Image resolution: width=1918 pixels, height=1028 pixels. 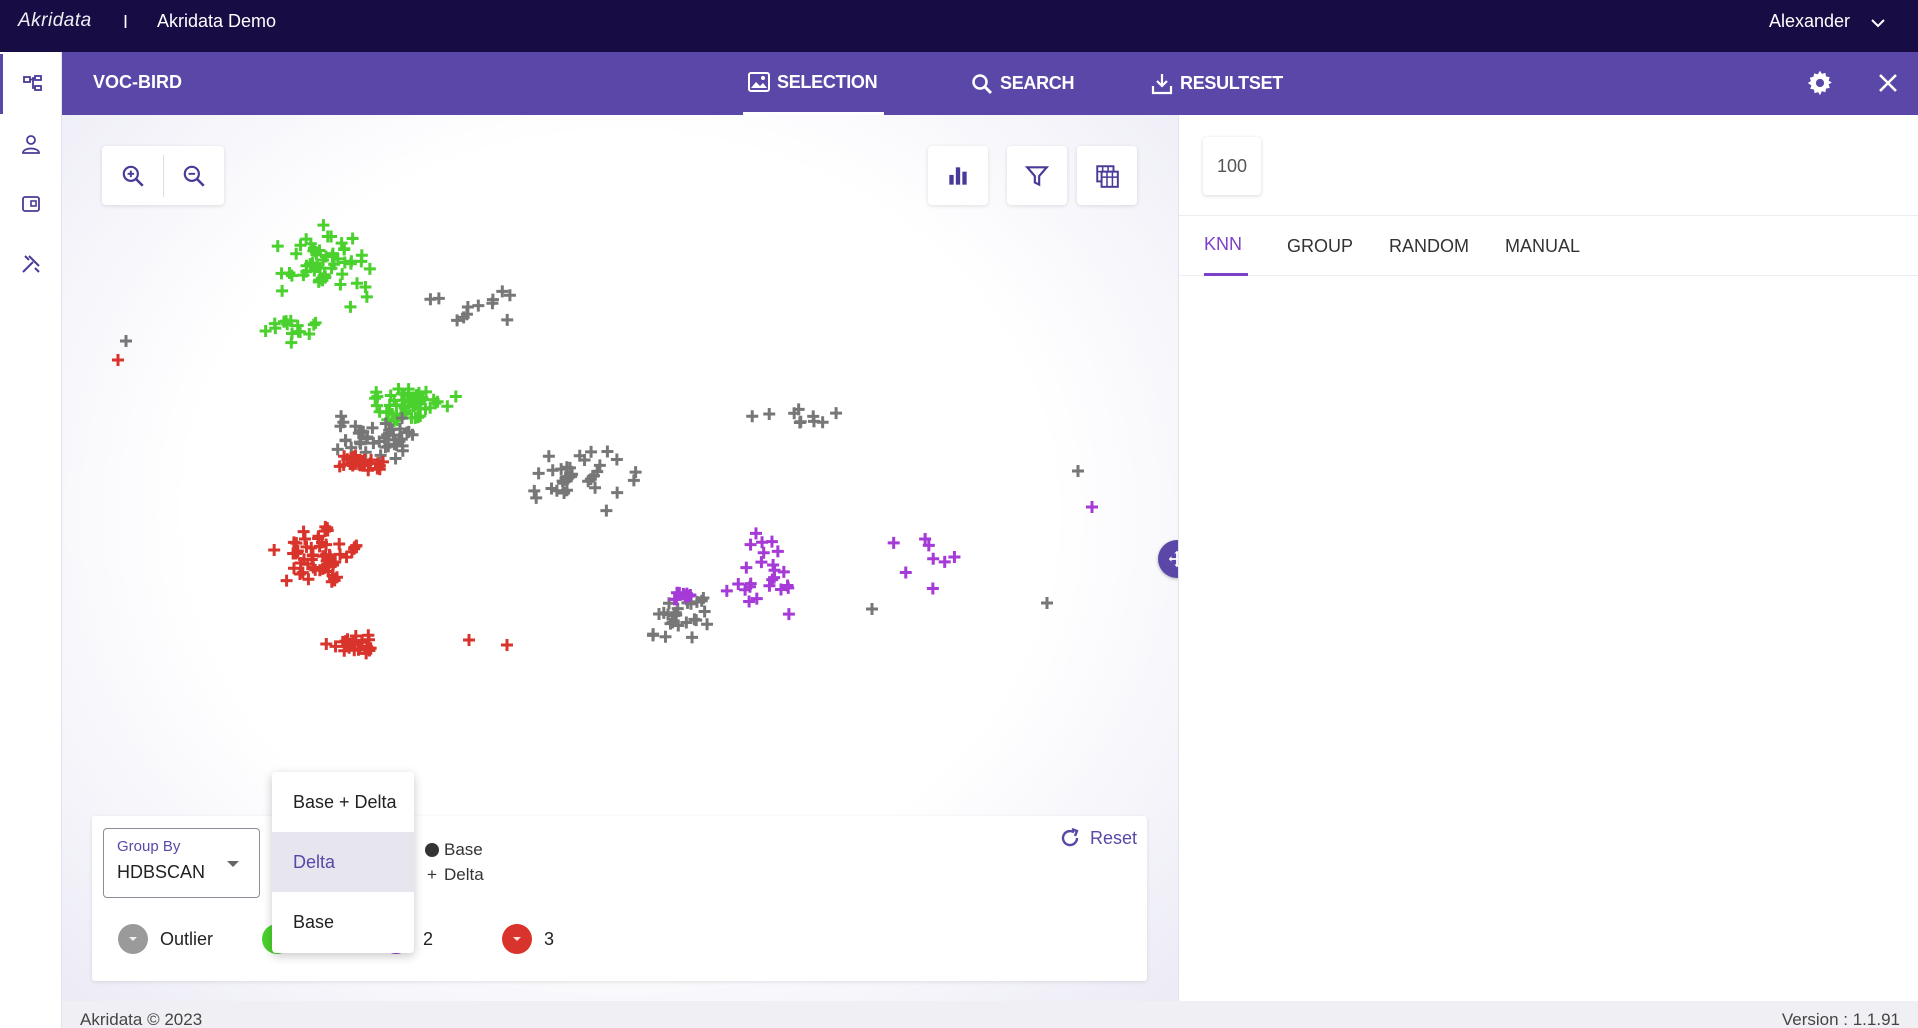 I want to click on akridata-logo: Akridata, so click(x=55, y=21).